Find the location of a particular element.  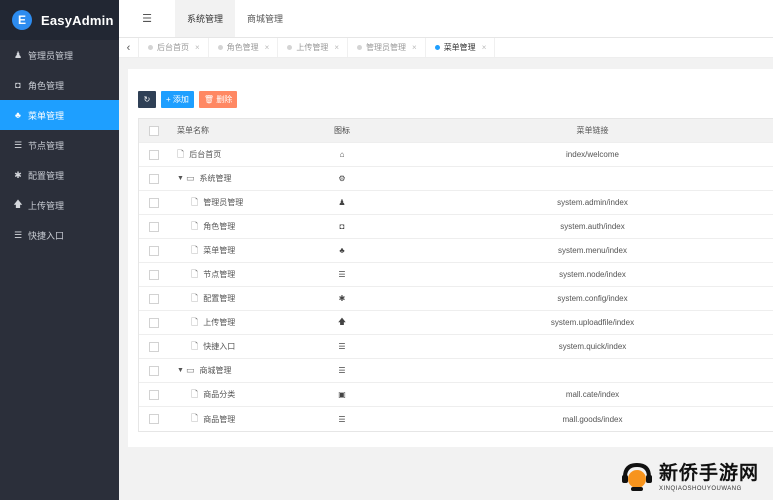

menu-name-cell: 🗋 配置管理 is located at coordinates (240, 299).